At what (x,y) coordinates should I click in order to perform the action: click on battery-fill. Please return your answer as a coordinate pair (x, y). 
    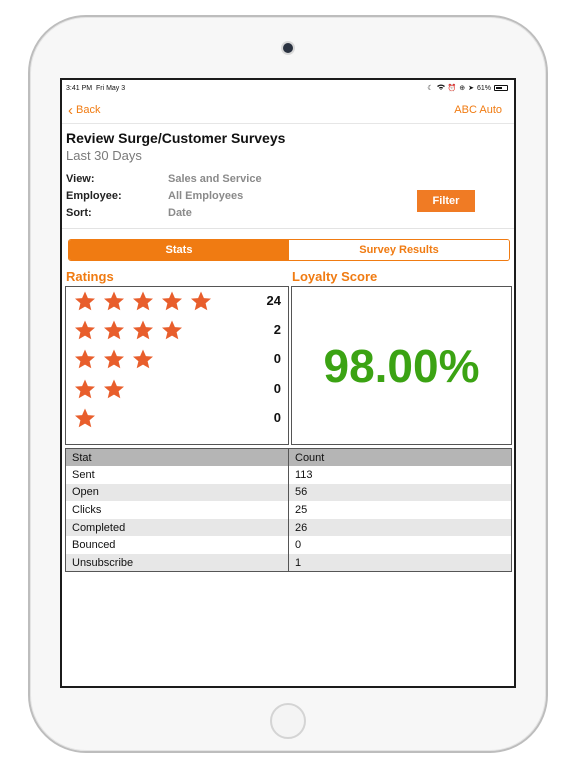
    Looking at the image, I should click on (499, 88).